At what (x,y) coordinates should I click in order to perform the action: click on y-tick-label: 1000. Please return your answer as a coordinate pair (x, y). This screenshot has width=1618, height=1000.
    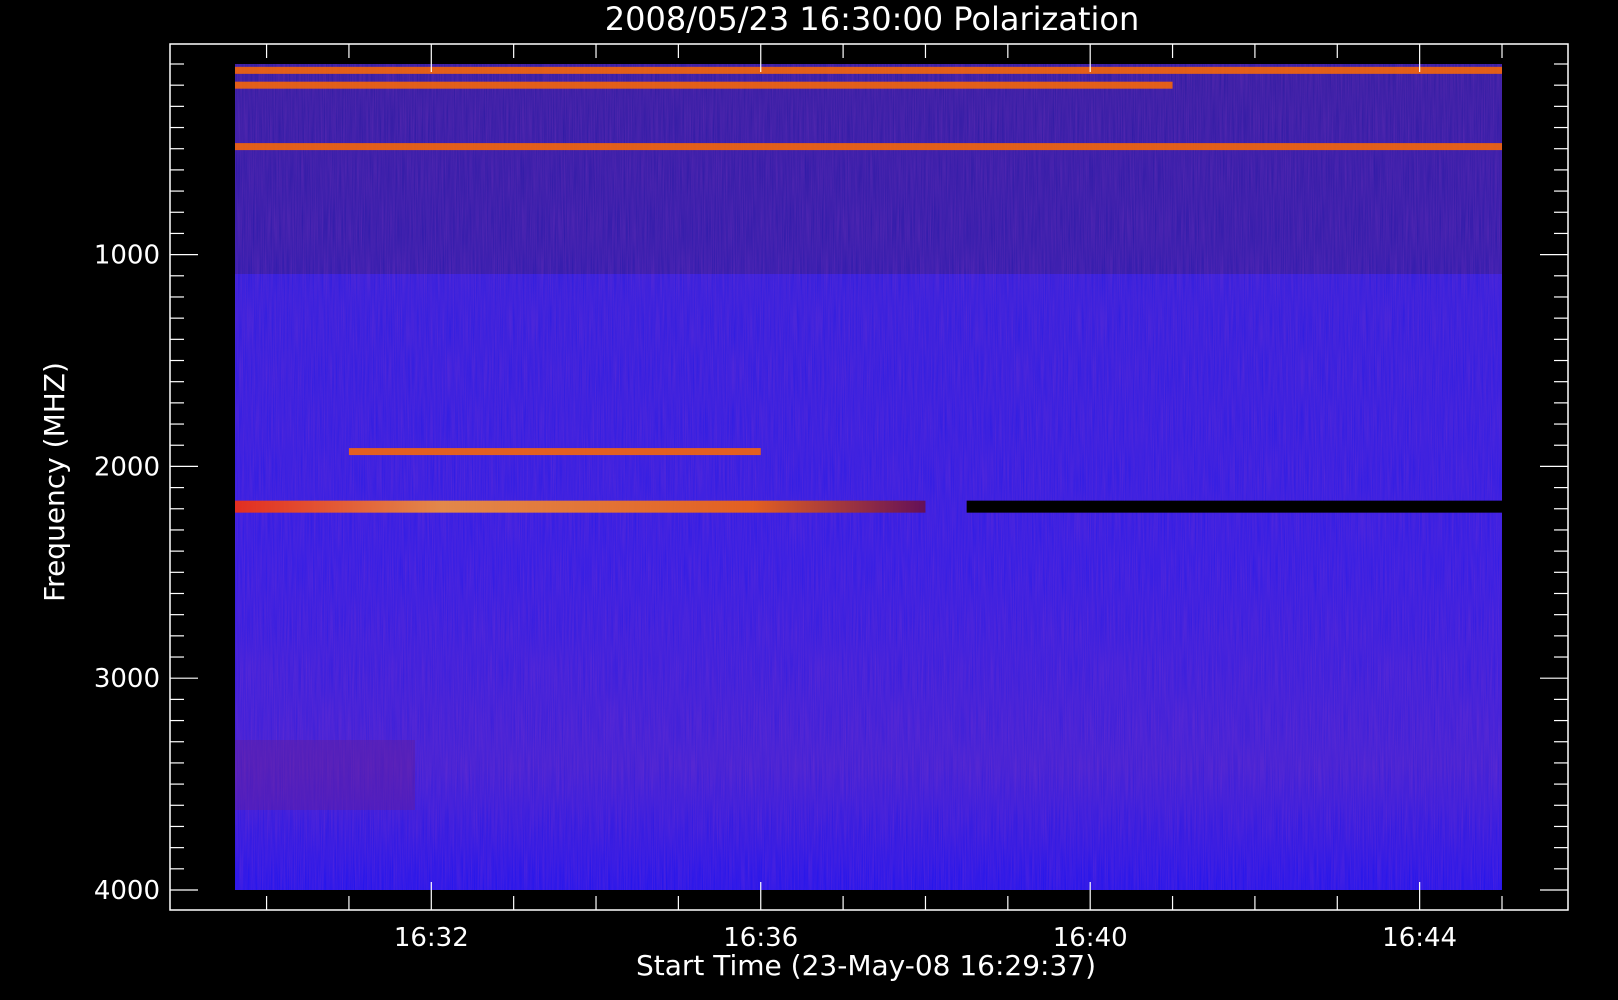
    Looking at the image, I should click on (127, 256).